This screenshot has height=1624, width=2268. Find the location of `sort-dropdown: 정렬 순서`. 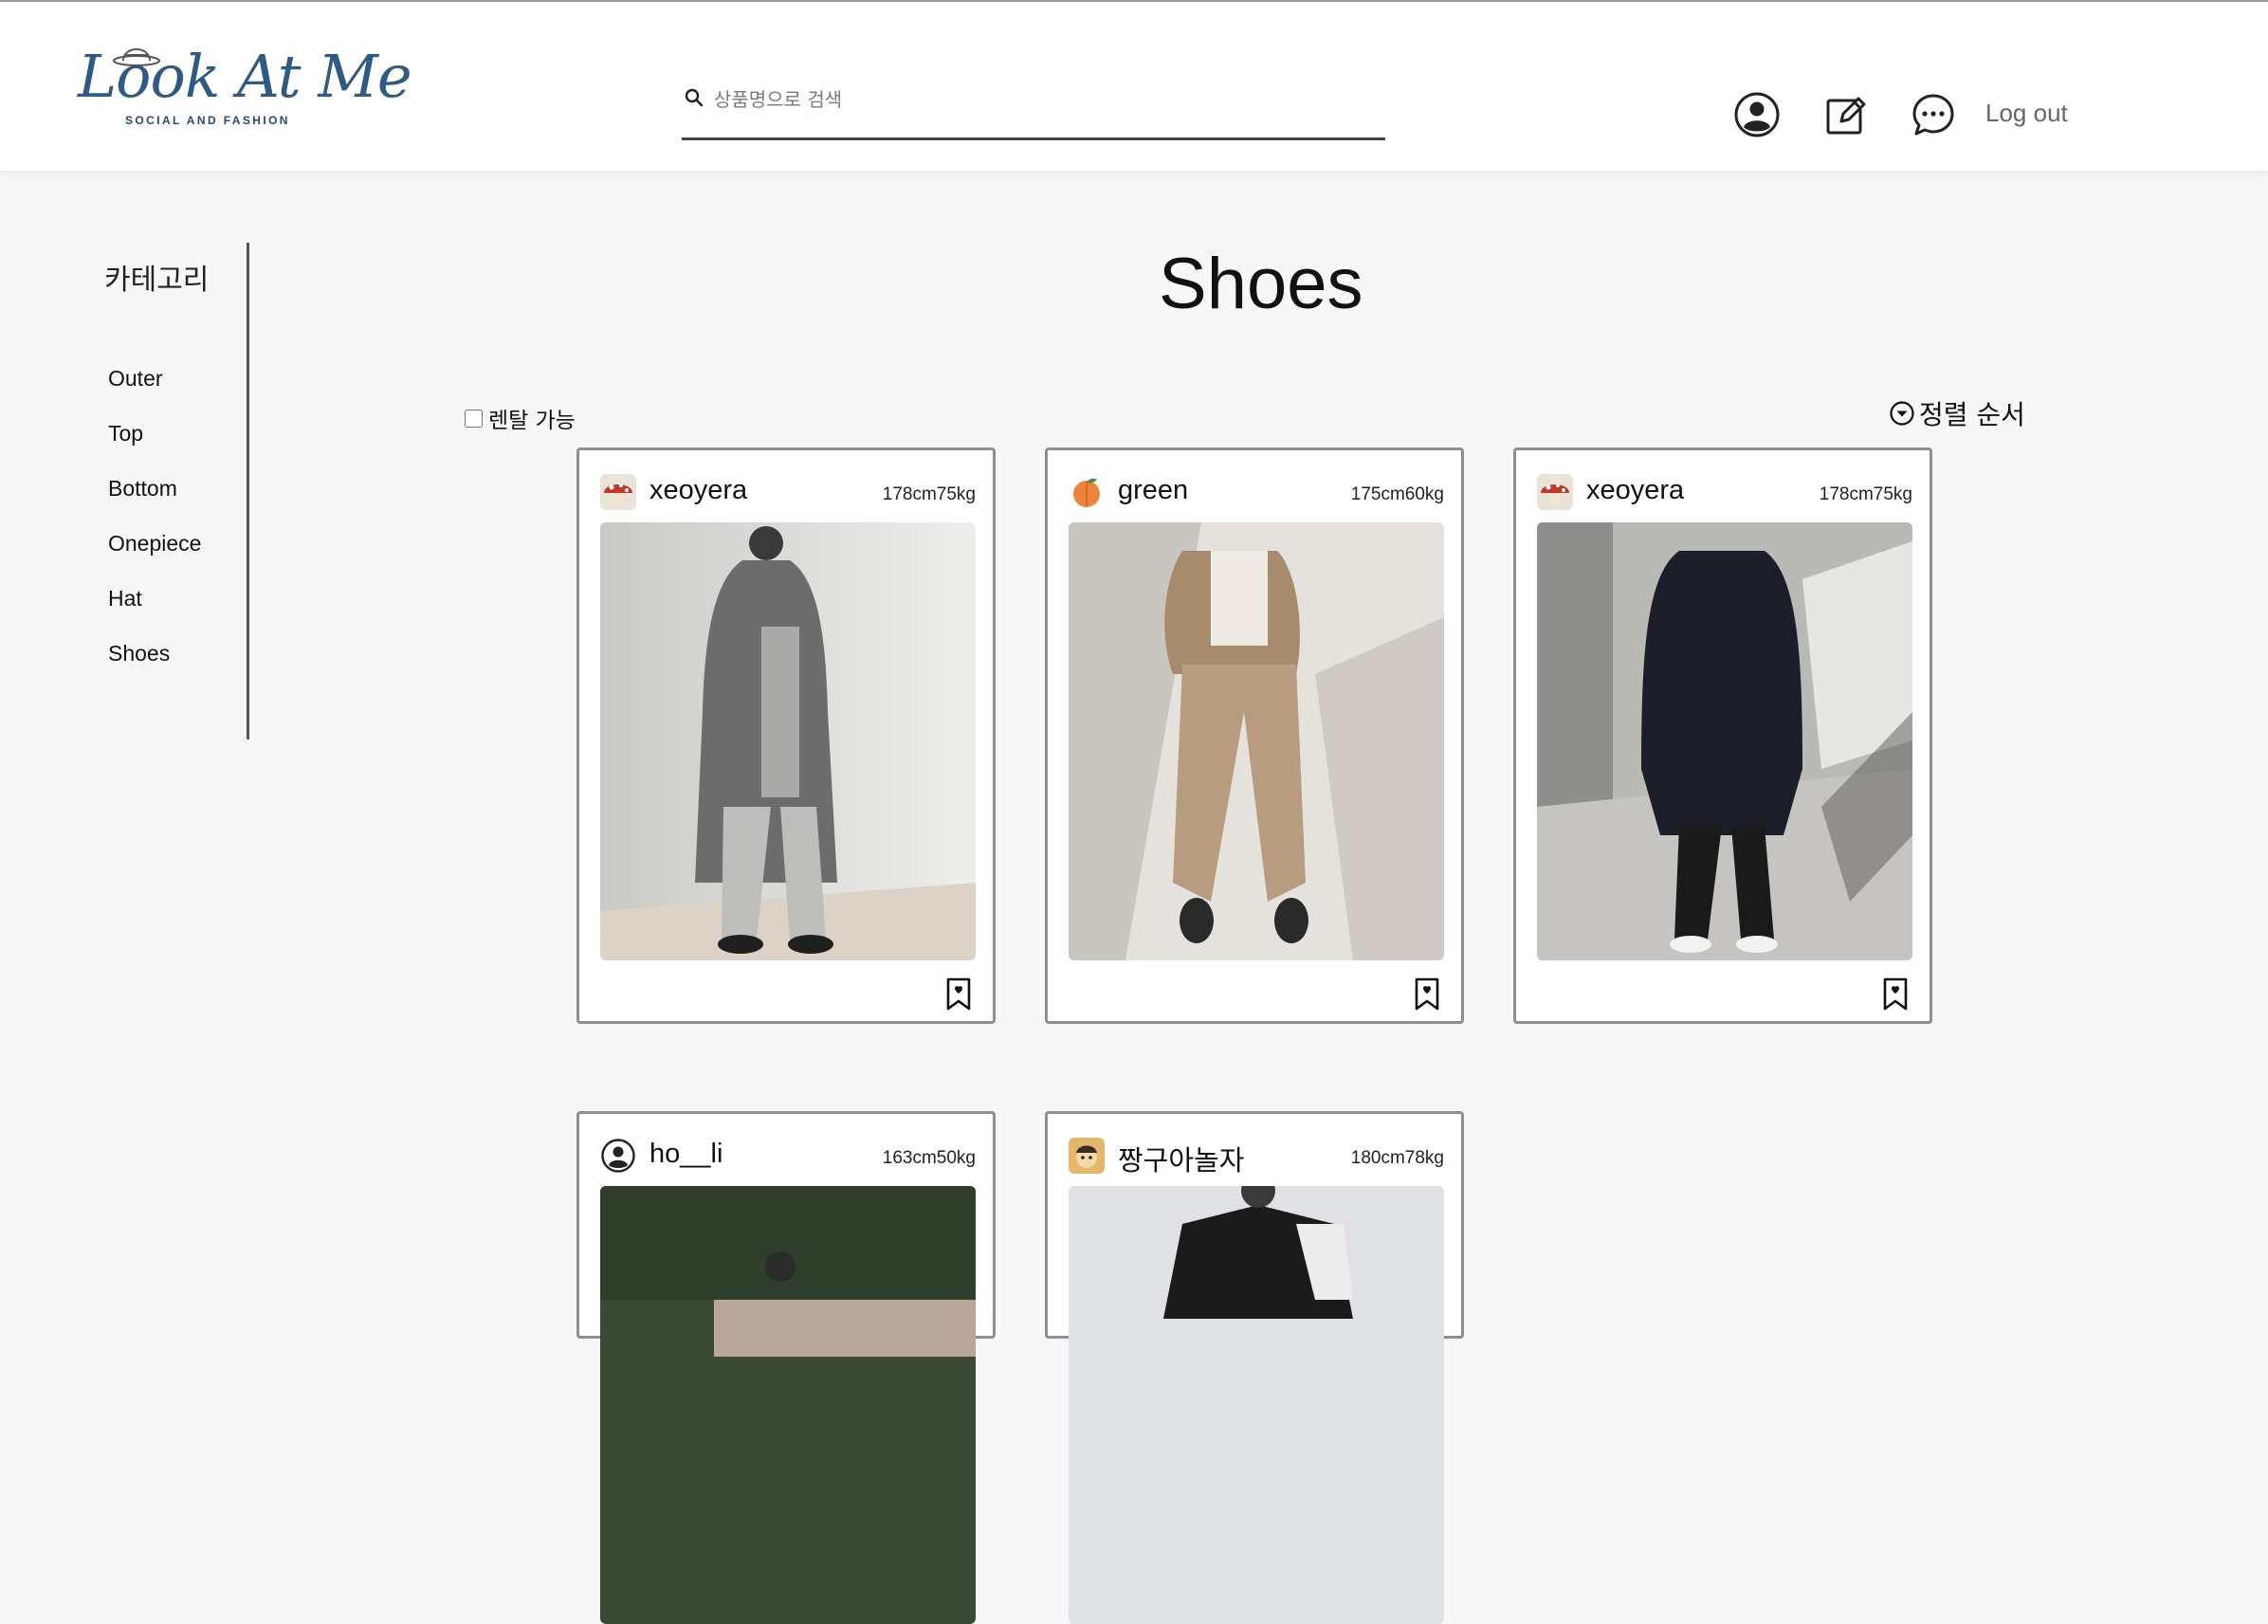

sort-dropdown: 정렬 순서 is located at coordinates (1957, 413).